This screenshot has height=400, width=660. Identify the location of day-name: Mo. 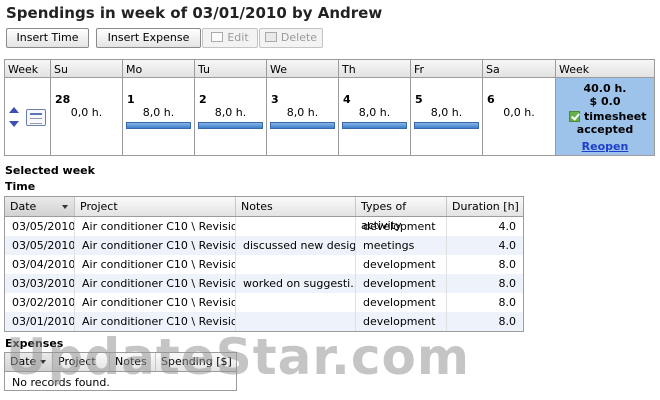
(134, 69).